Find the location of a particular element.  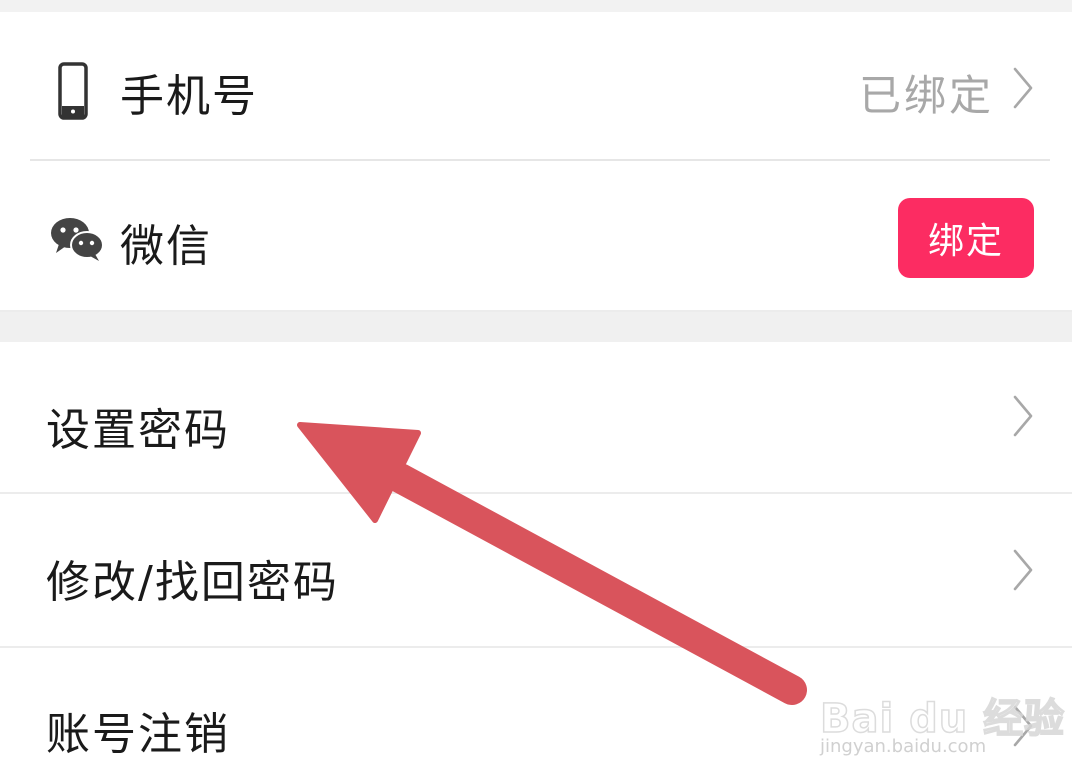

set-password-label: 设置密码 is located at coordinates (138, 430).